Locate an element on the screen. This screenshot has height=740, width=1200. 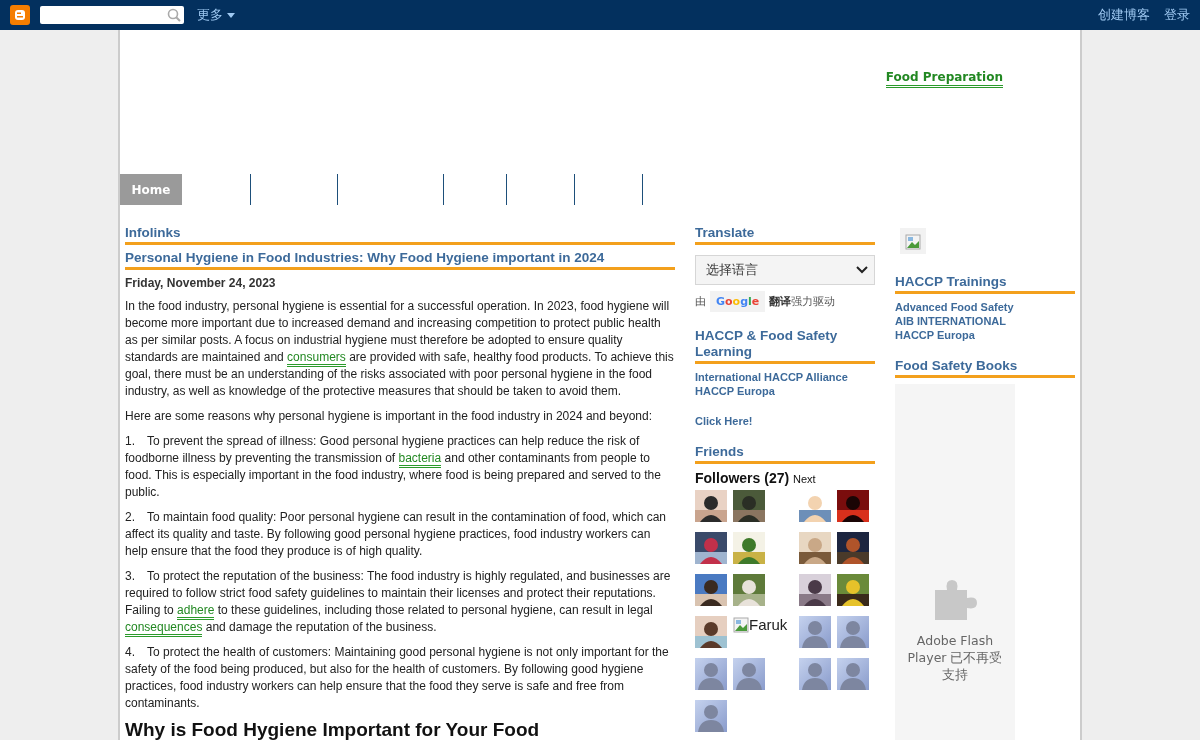
paragraph: Here are some reasons why personal hygiene is important in the food industry in 2024 and beyond: is located at coordinates (389, 416).